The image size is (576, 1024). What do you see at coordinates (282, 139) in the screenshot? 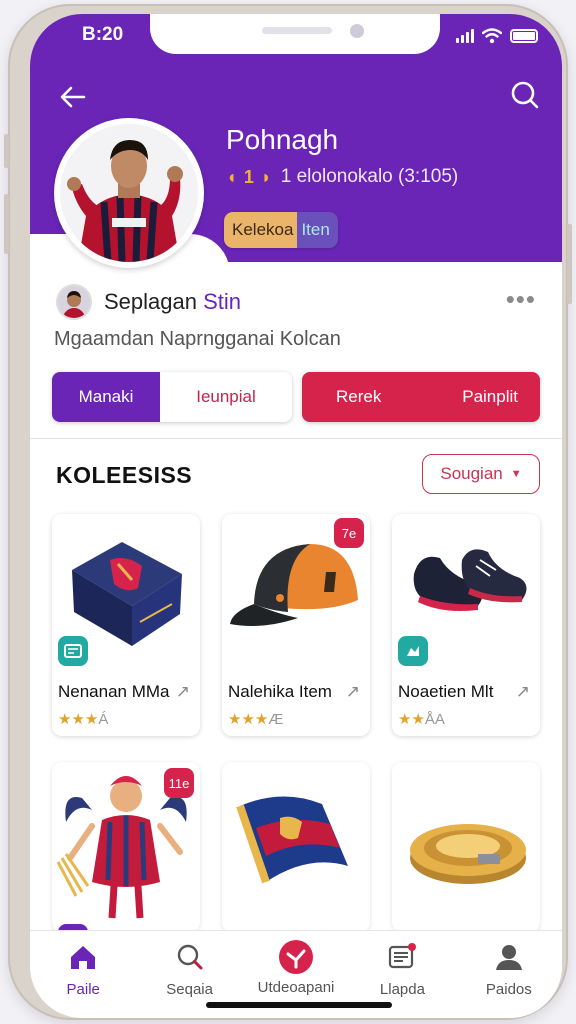
I see `profile-name: Pohnagh` at bounding box center [282, 139].